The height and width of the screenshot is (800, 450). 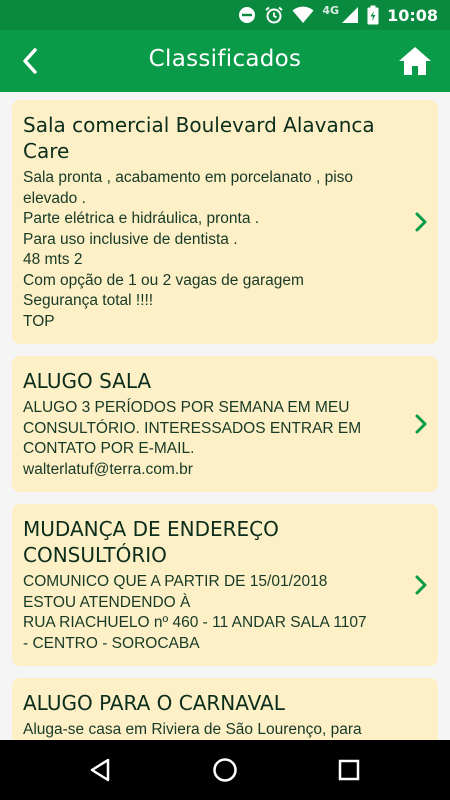 I want to click on clock: 10:08, so click(x=412, y=15).